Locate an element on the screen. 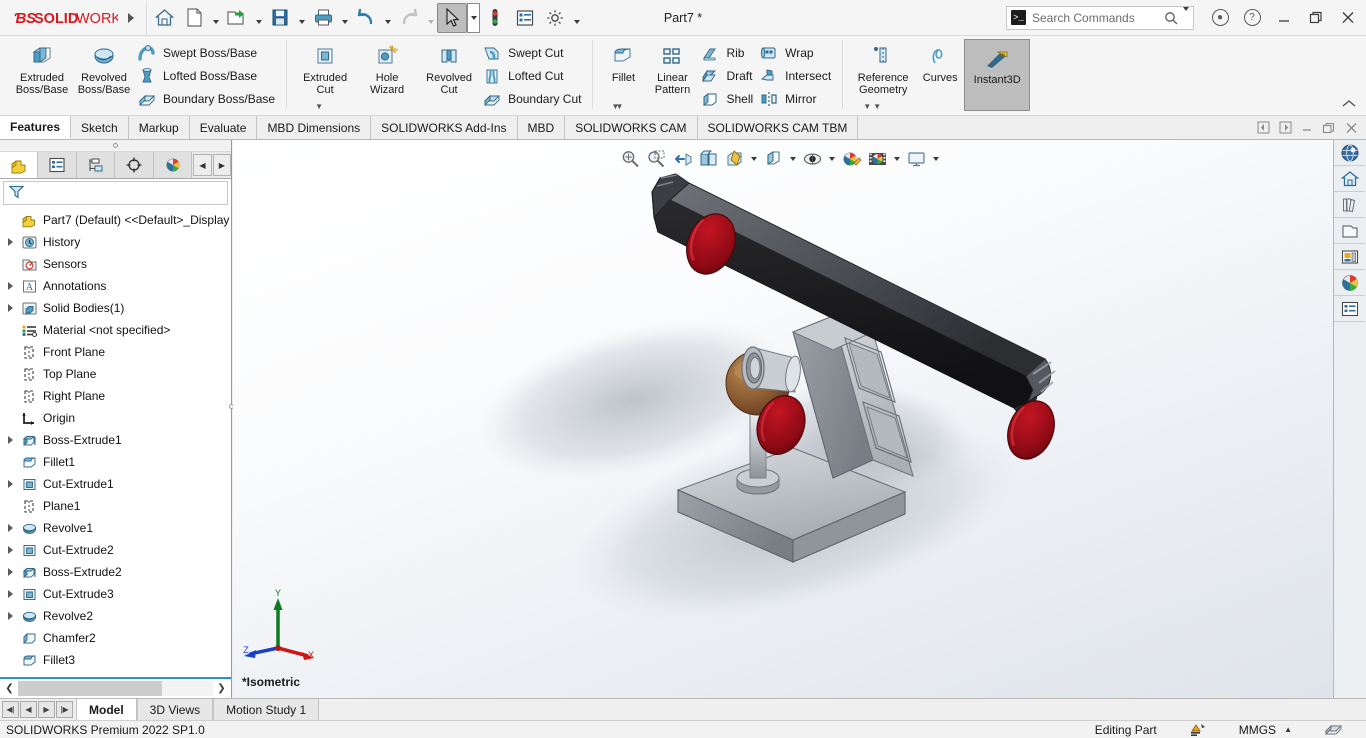 Image resolution: width=1366 pixels, height=738 pixels. new-document-dropdown is located at coordinates (215, 18).